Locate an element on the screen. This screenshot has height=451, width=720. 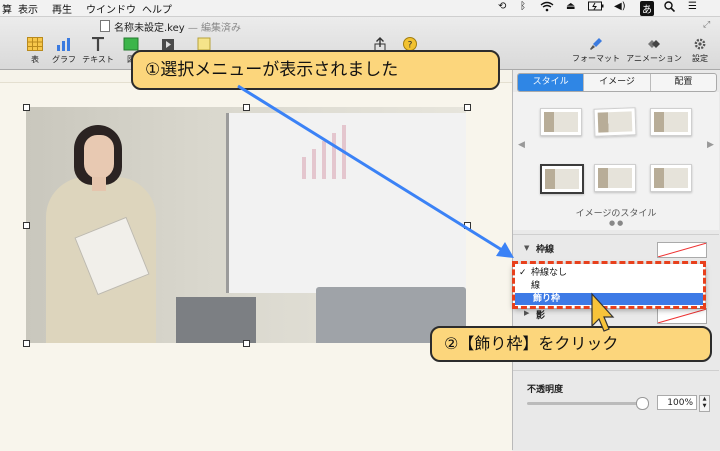
share-icon is located at coordinates (380, 44).